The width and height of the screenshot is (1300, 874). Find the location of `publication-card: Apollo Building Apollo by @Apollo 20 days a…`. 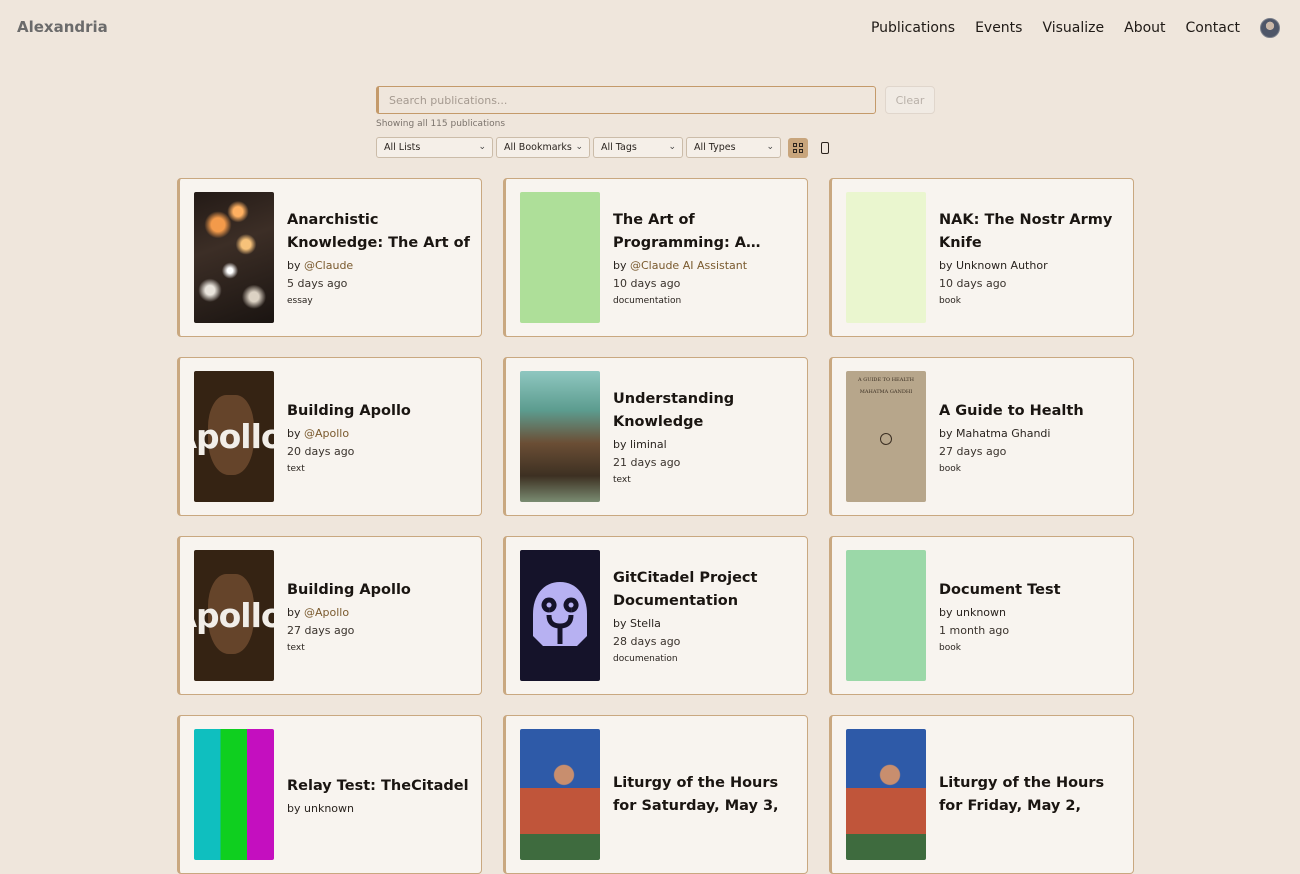

publication-card: Apollo Building Apollo by @Apollo 20 days a… is located at coordinates (329, 436).